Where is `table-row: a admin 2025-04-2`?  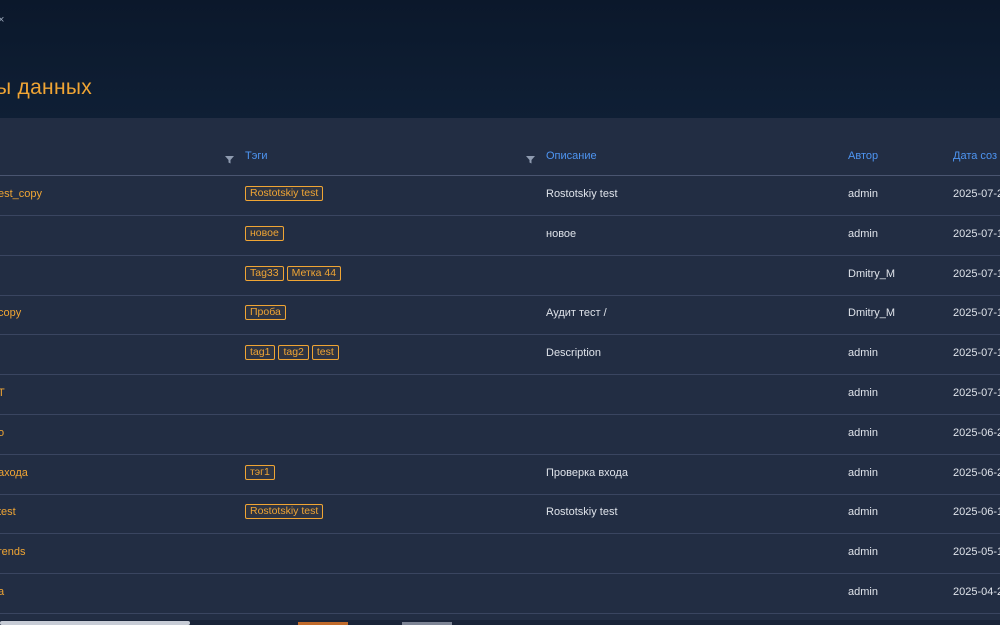 table-row: a admin 2025-04-2 is located at coordinates (500, 594).